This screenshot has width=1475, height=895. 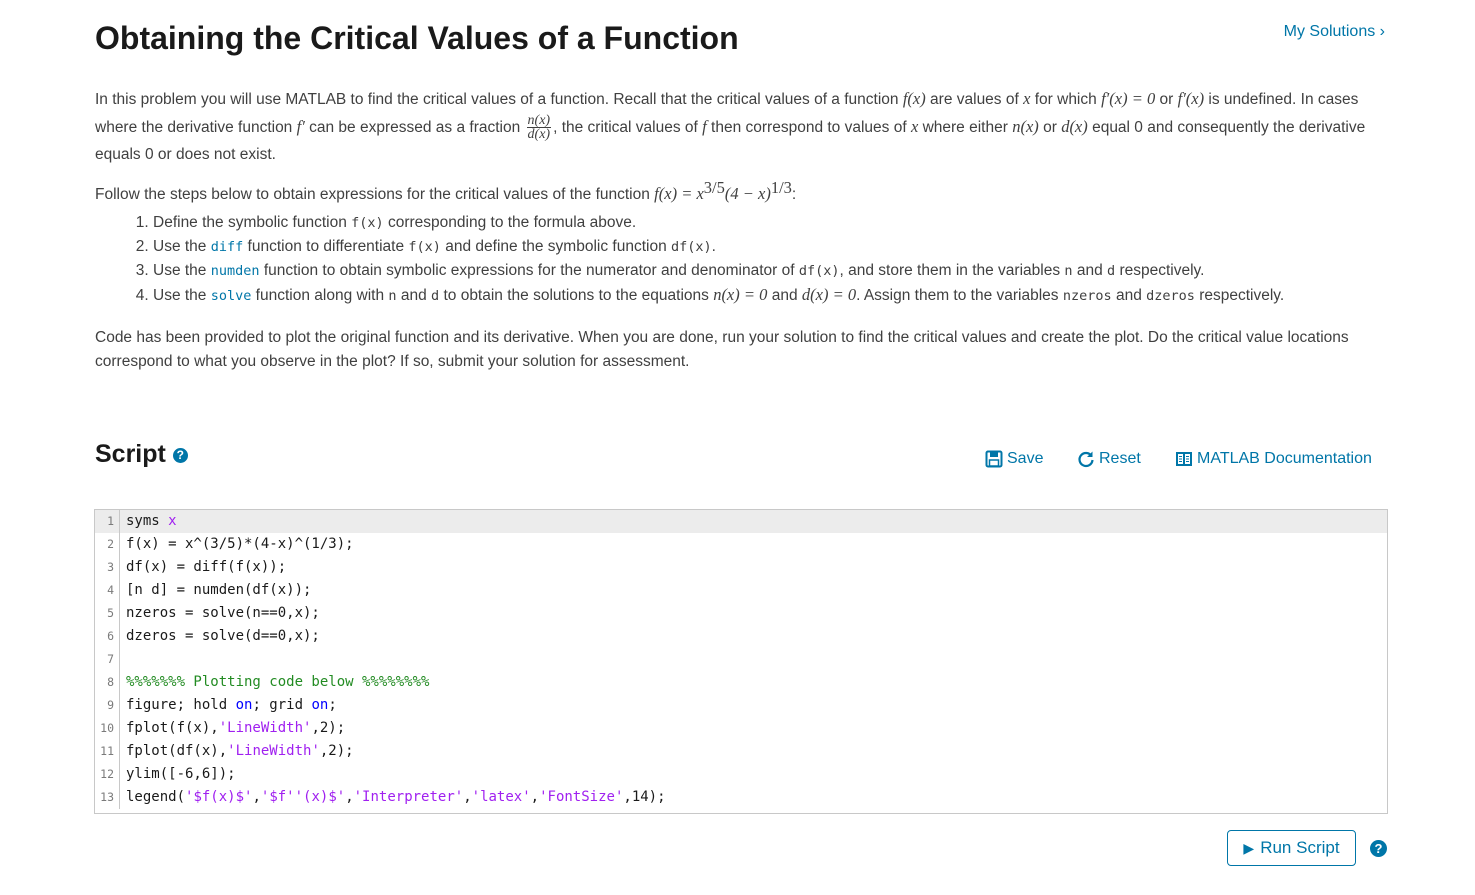 I want to click on math: f(x) = x, so click(x=679, y=194).